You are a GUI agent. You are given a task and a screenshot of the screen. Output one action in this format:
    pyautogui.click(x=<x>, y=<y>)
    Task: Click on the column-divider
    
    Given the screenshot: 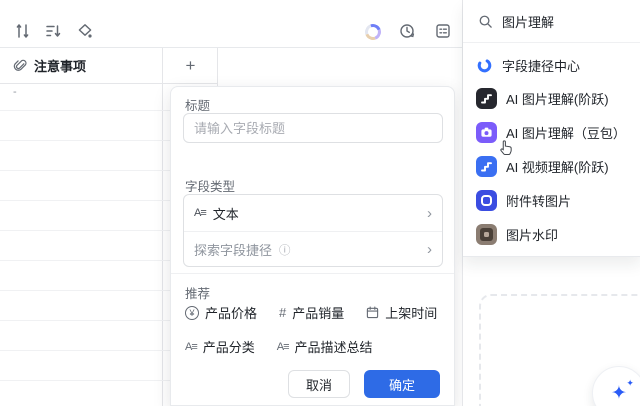 What is the action you would take?
    pyautogui.click(x=162, y=227)
    